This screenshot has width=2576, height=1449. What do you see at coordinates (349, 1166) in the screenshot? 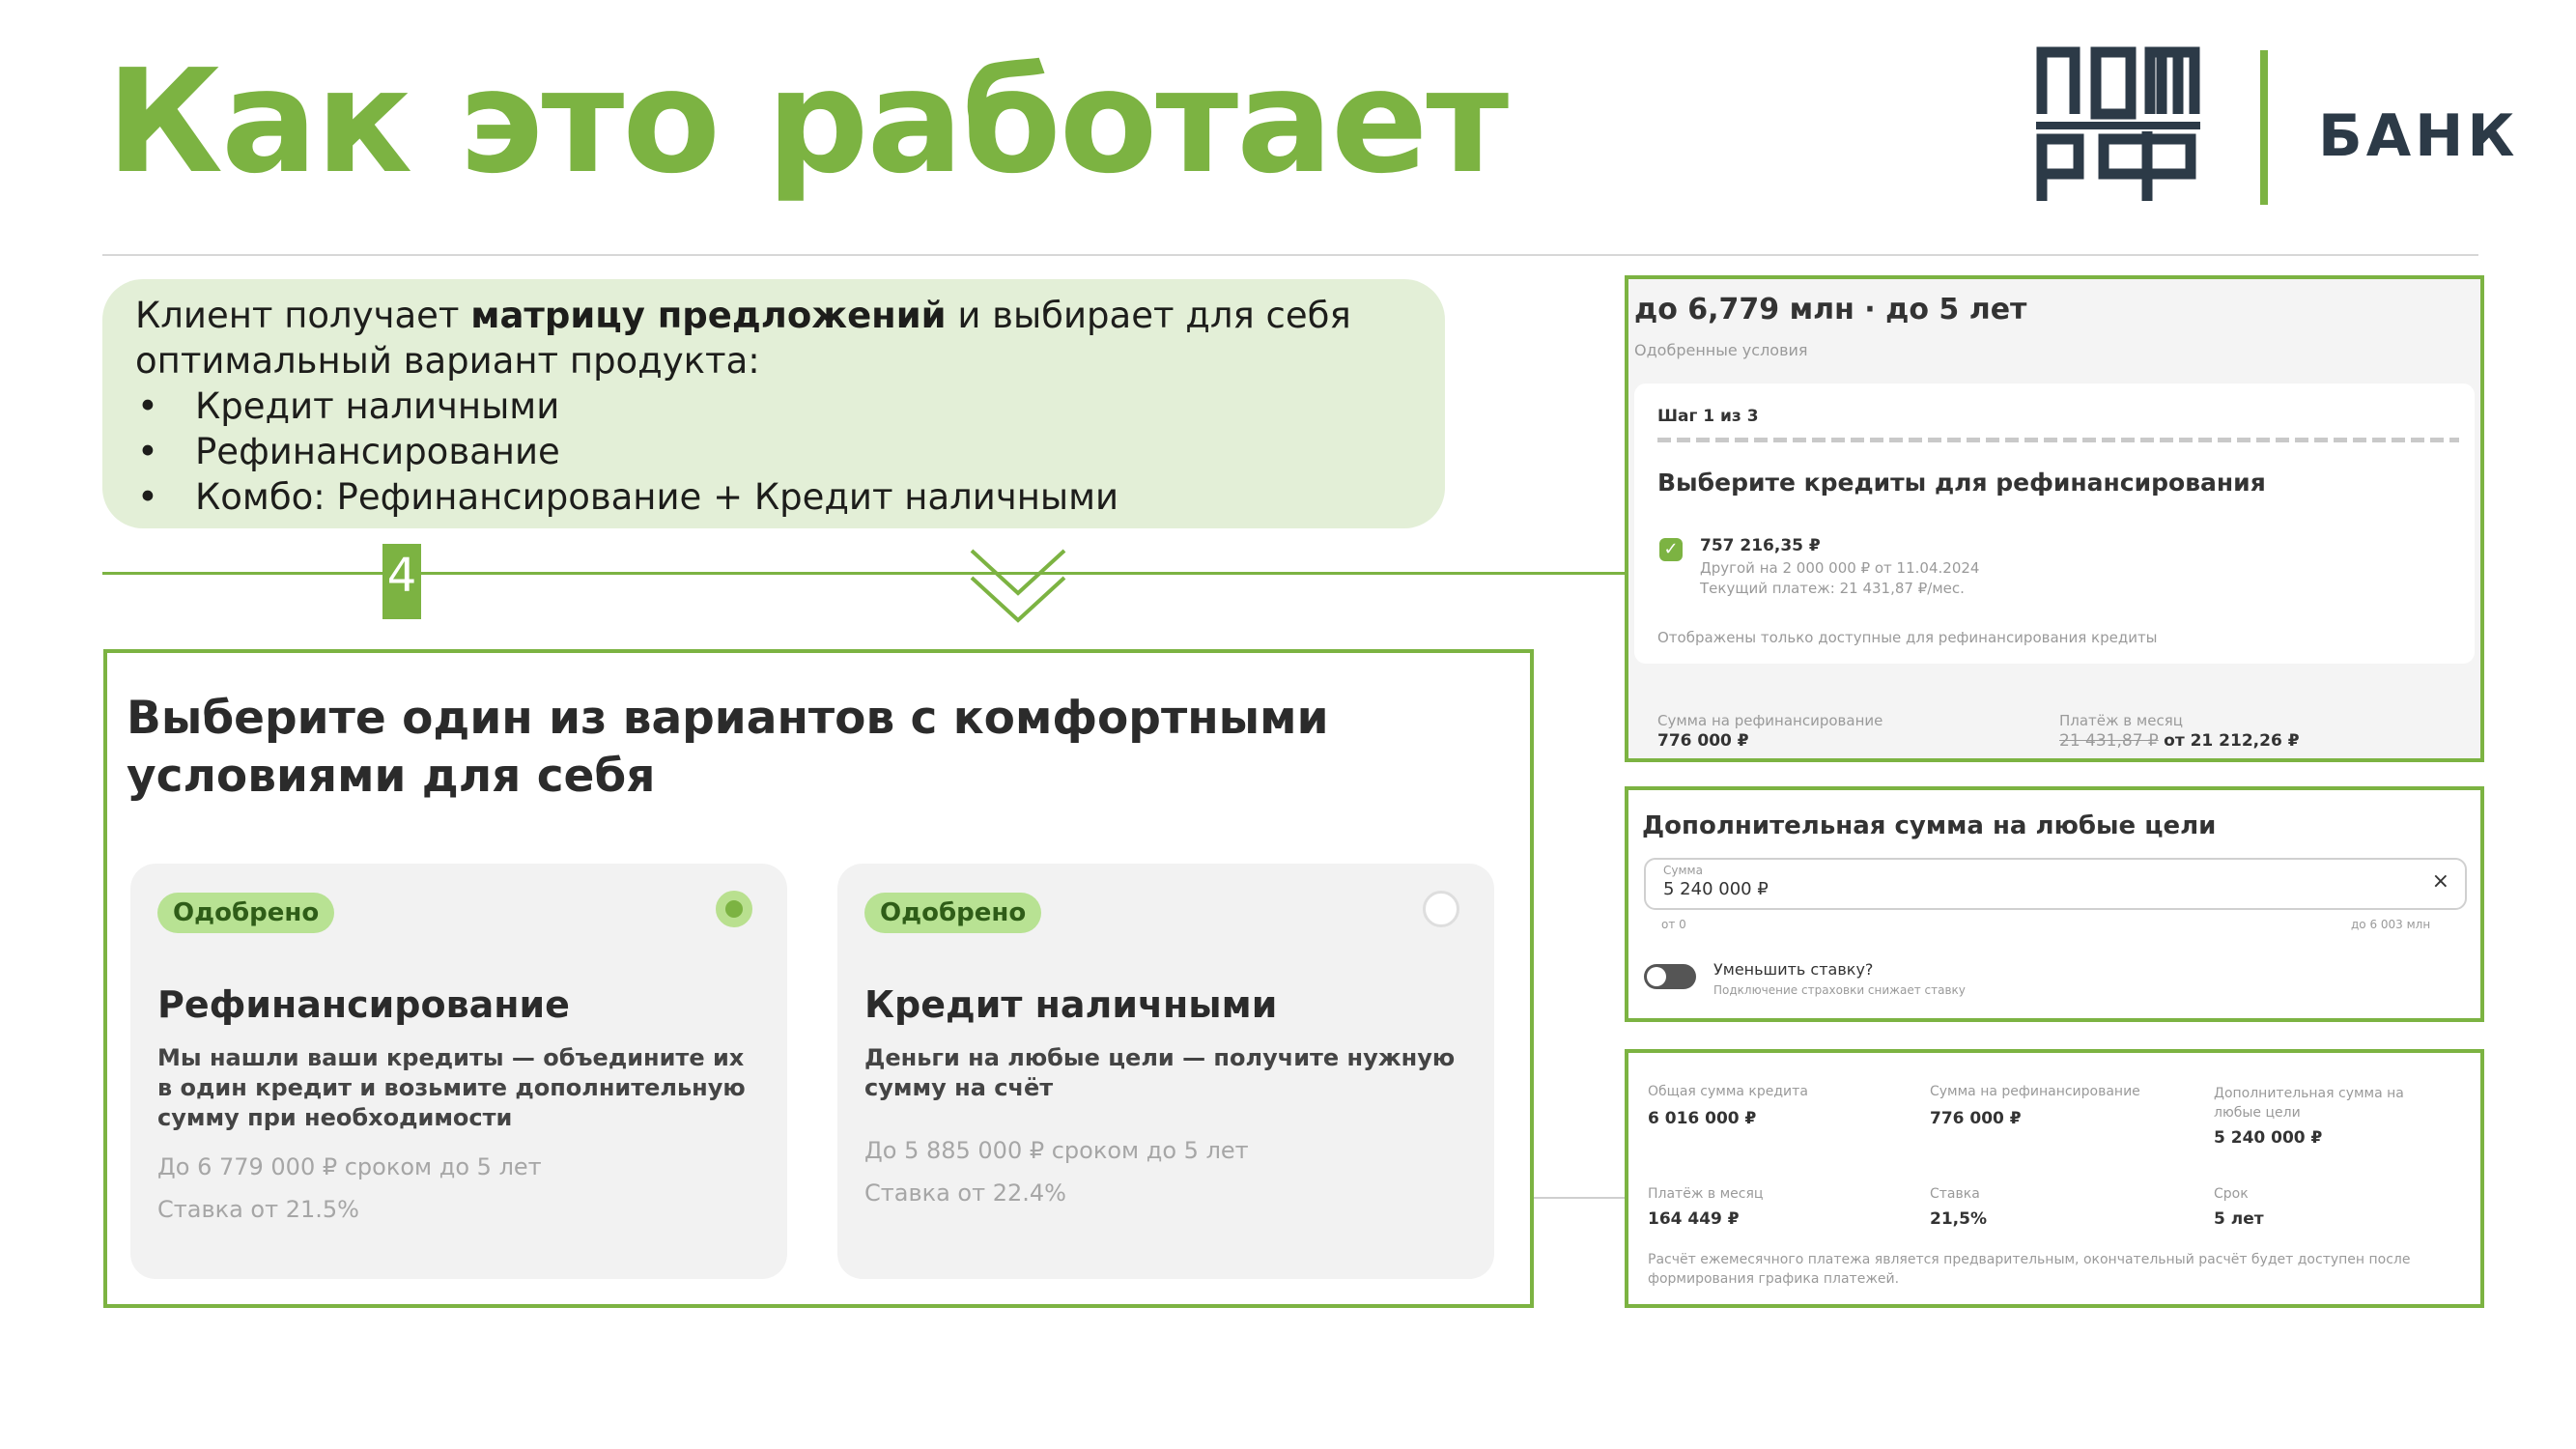
I see `option-limit: До 6 779 000 ₽ сроком до 5 лет` at bounding box center [349, 1166].